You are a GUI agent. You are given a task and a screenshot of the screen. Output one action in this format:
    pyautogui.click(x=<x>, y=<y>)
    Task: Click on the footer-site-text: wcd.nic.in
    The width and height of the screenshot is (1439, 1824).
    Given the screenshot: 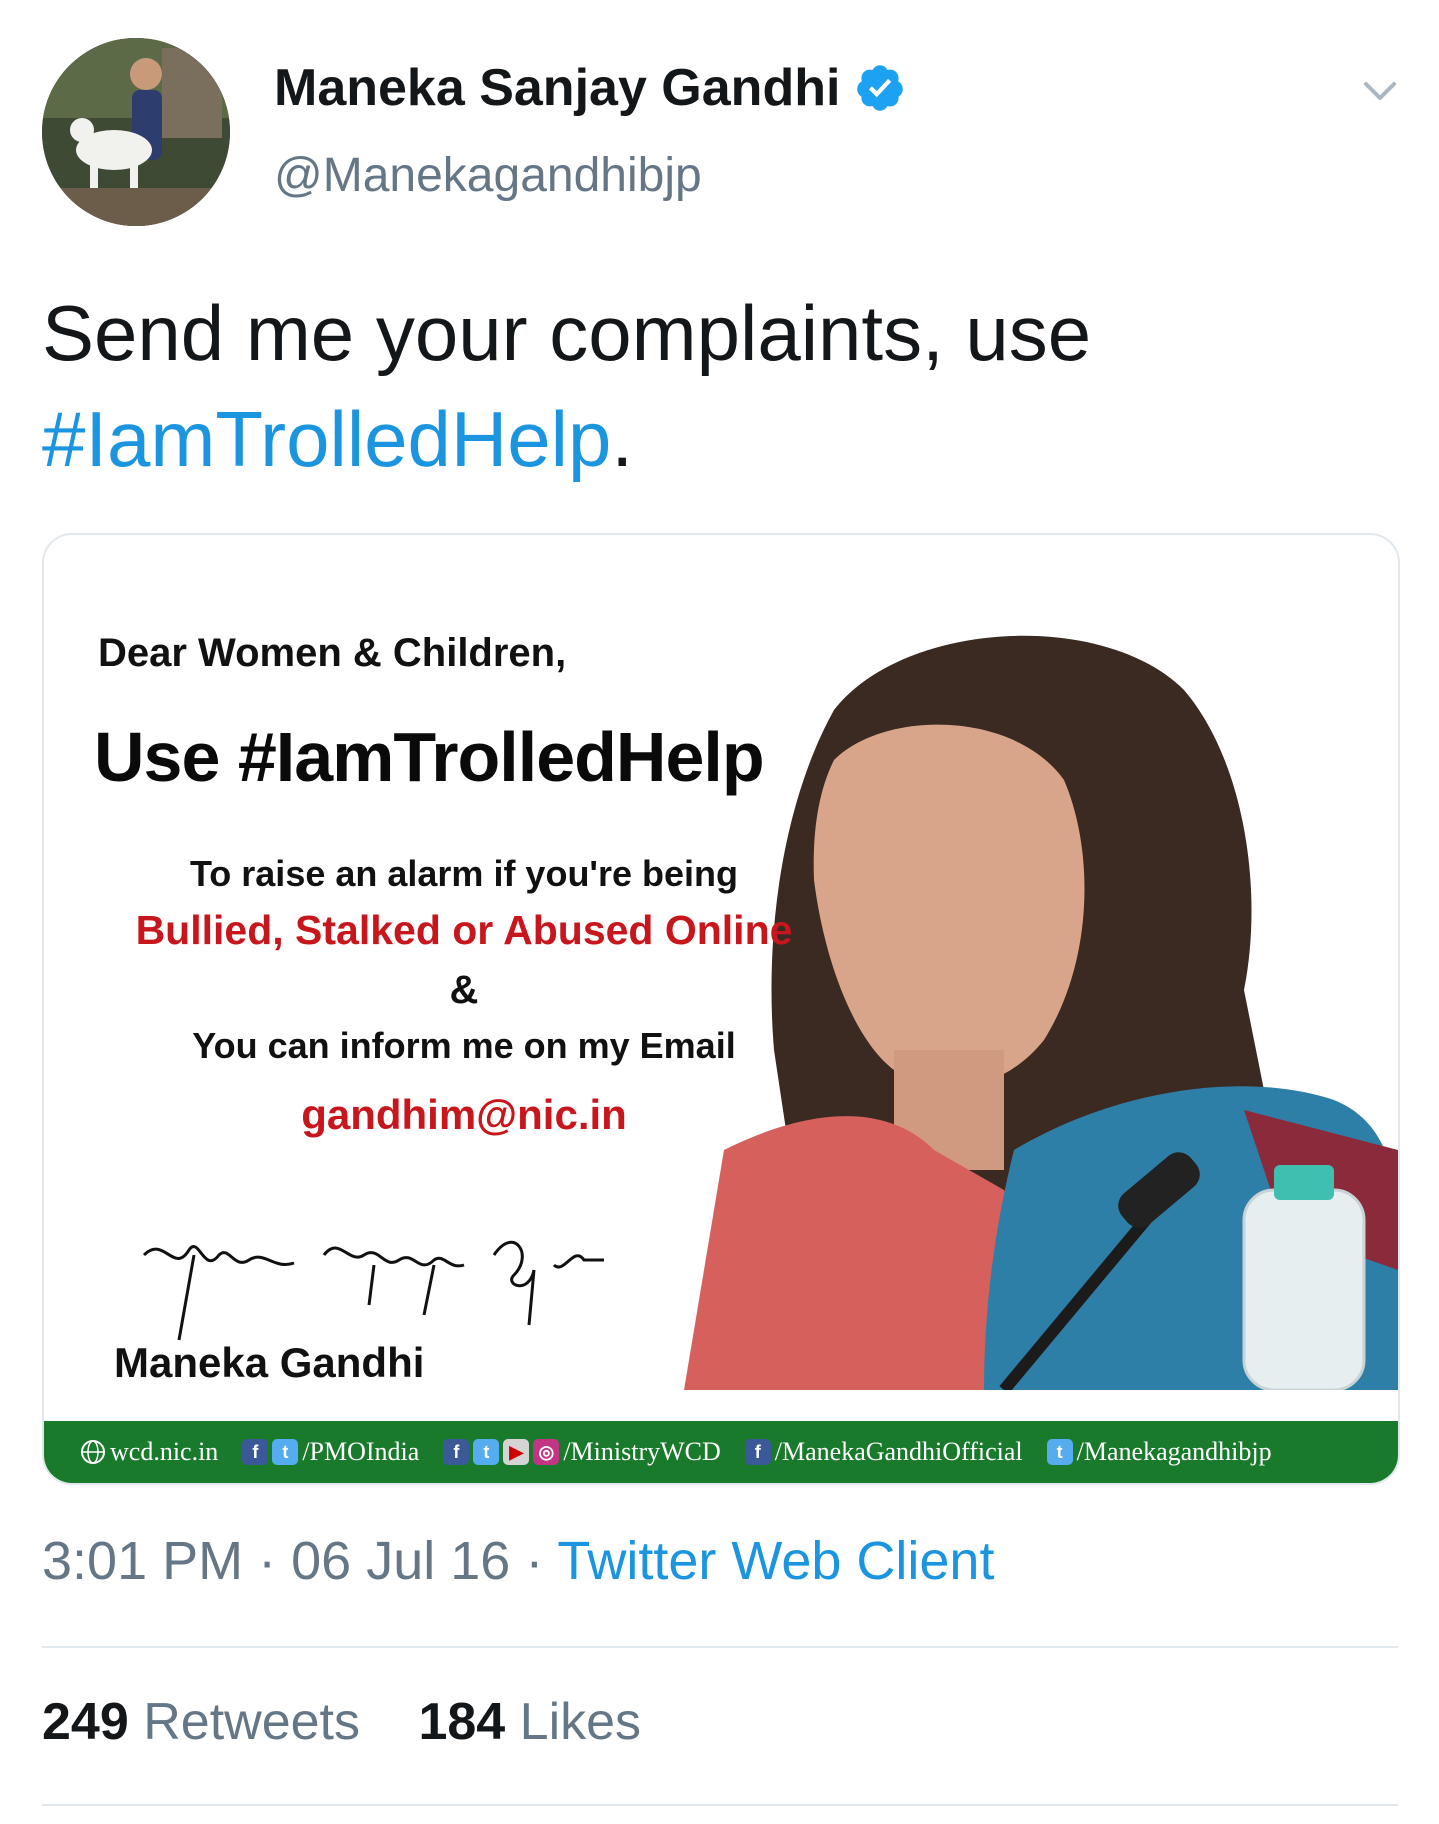 What is the action you would take?
    pyautogui.click(x=164, y=1451)
    